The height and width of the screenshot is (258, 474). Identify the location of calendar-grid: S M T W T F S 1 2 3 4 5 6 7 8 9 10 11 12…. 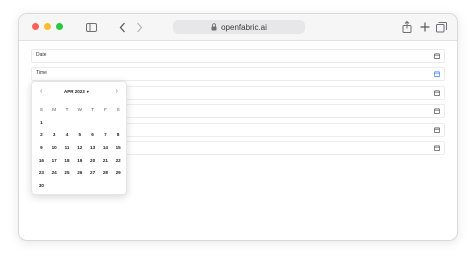
(80, 148).